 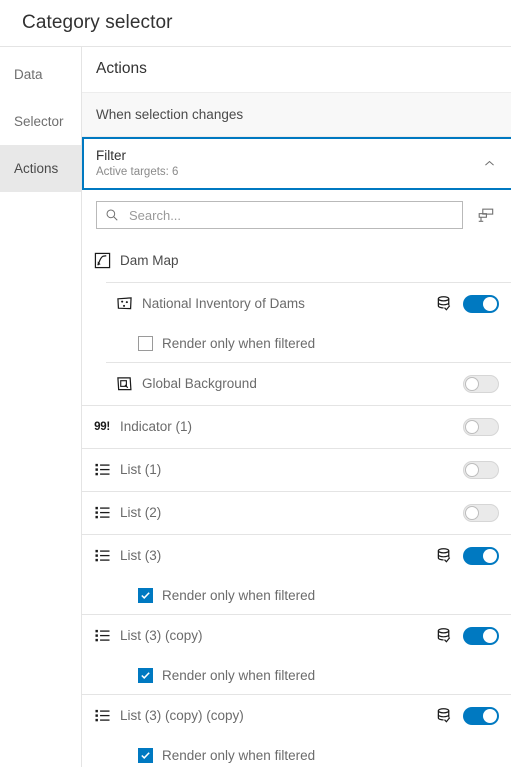 What do you see at coordinates (255, 23) in the screenshot?
I see `titlebar: Category selector` at bounding box center [255, 23].